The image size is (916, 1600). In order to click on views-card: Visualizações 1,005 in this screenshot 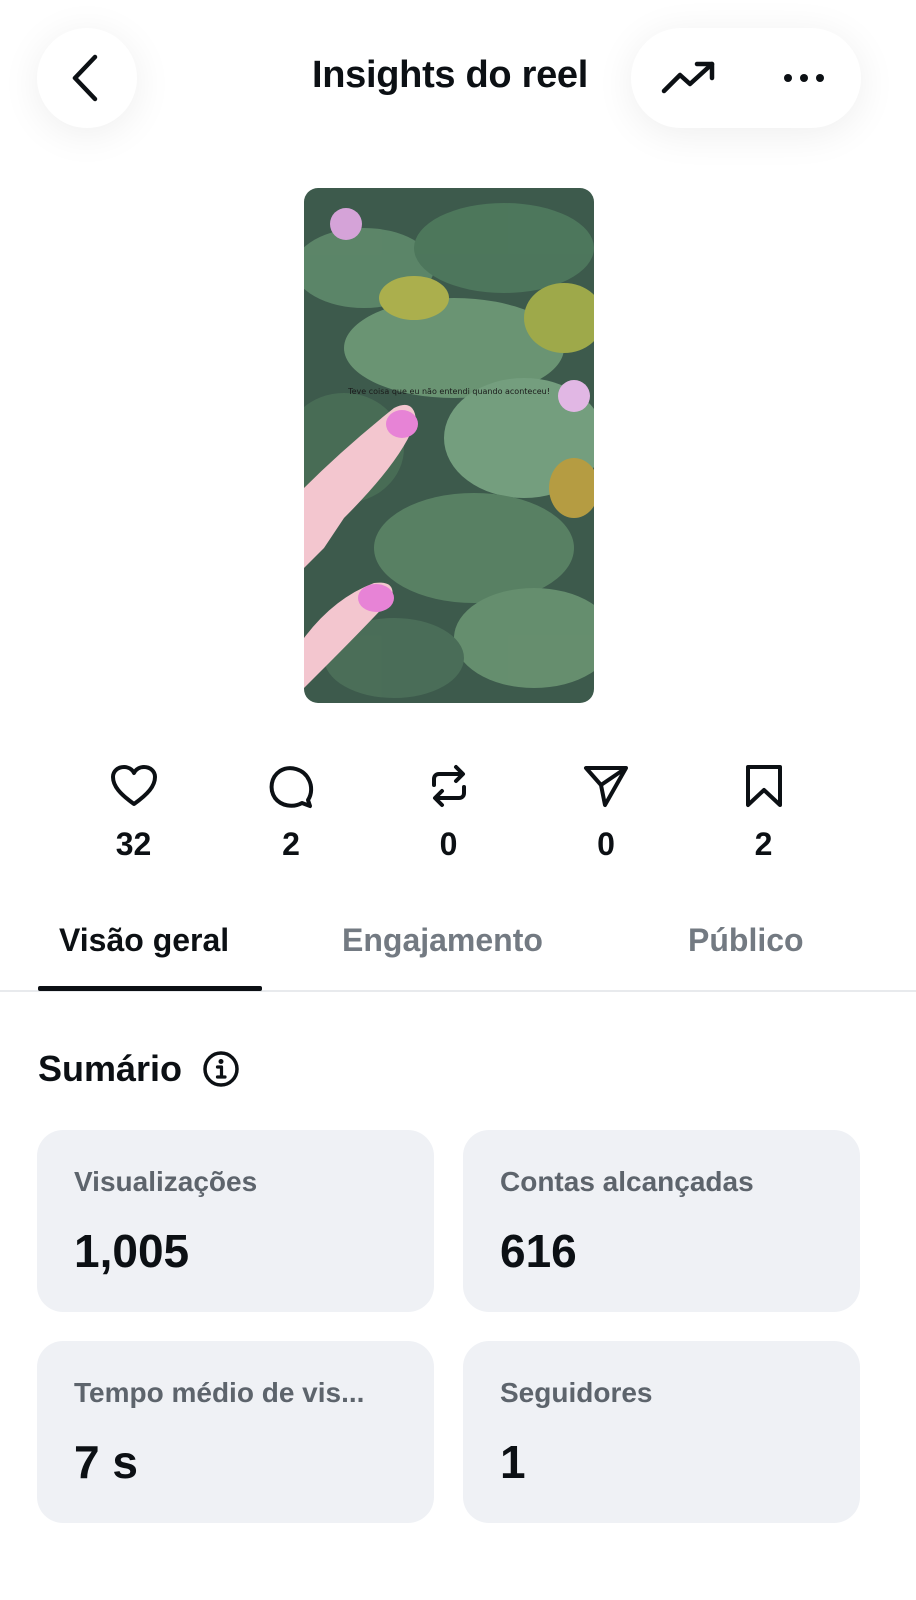, I will do `click(235, 1221)`.